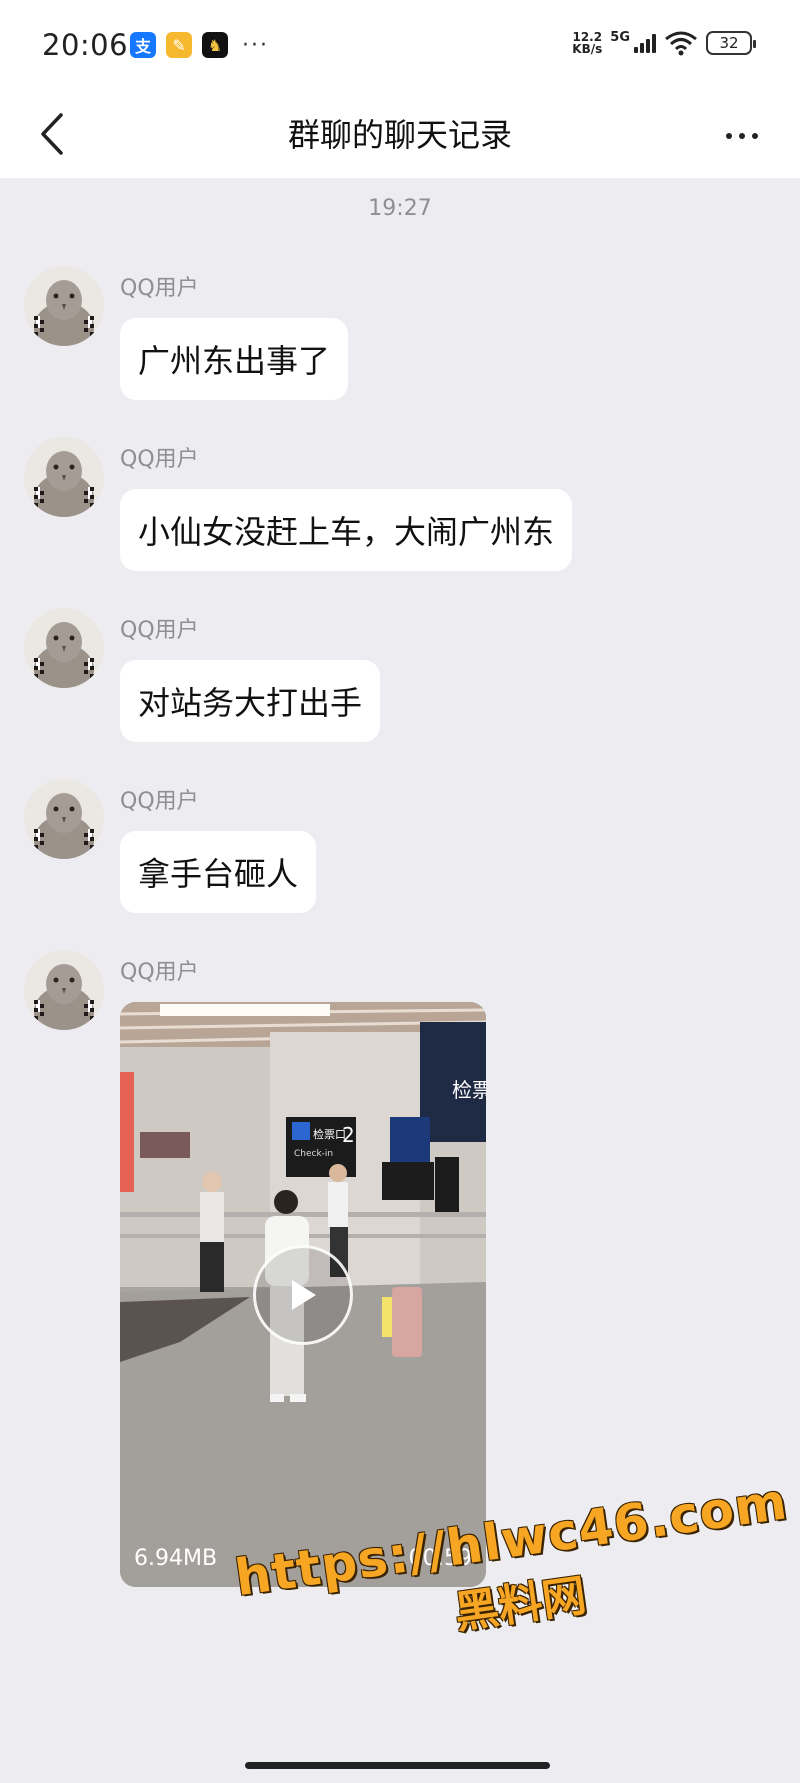 The height and width of the screenshot is (1783, 800). I want to click on svg-text: Check-in, so click(313, 1154).